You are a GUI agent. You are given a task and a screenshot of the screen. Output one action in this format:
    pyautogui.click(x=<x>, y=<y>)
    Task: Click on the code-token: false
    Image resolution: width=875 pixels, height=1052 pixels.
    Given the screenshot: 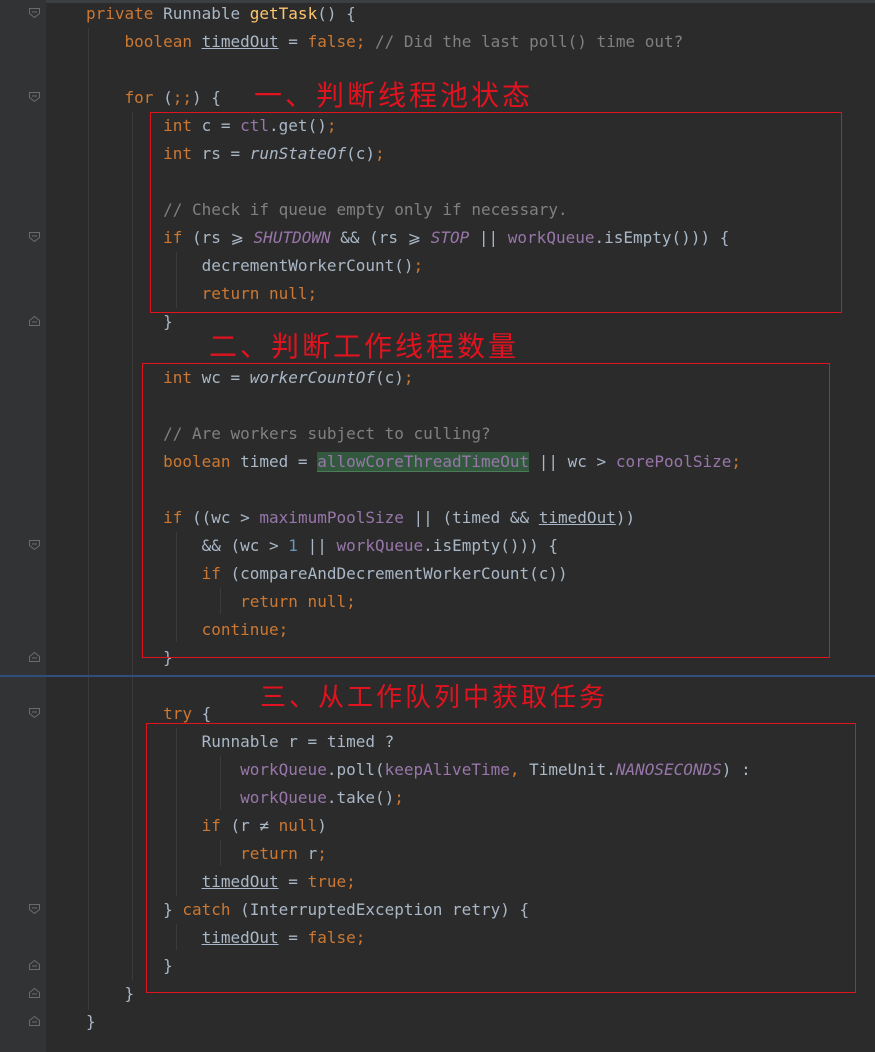 What is the action you would take?
    pyautogui.click(x=331, y=41)
    